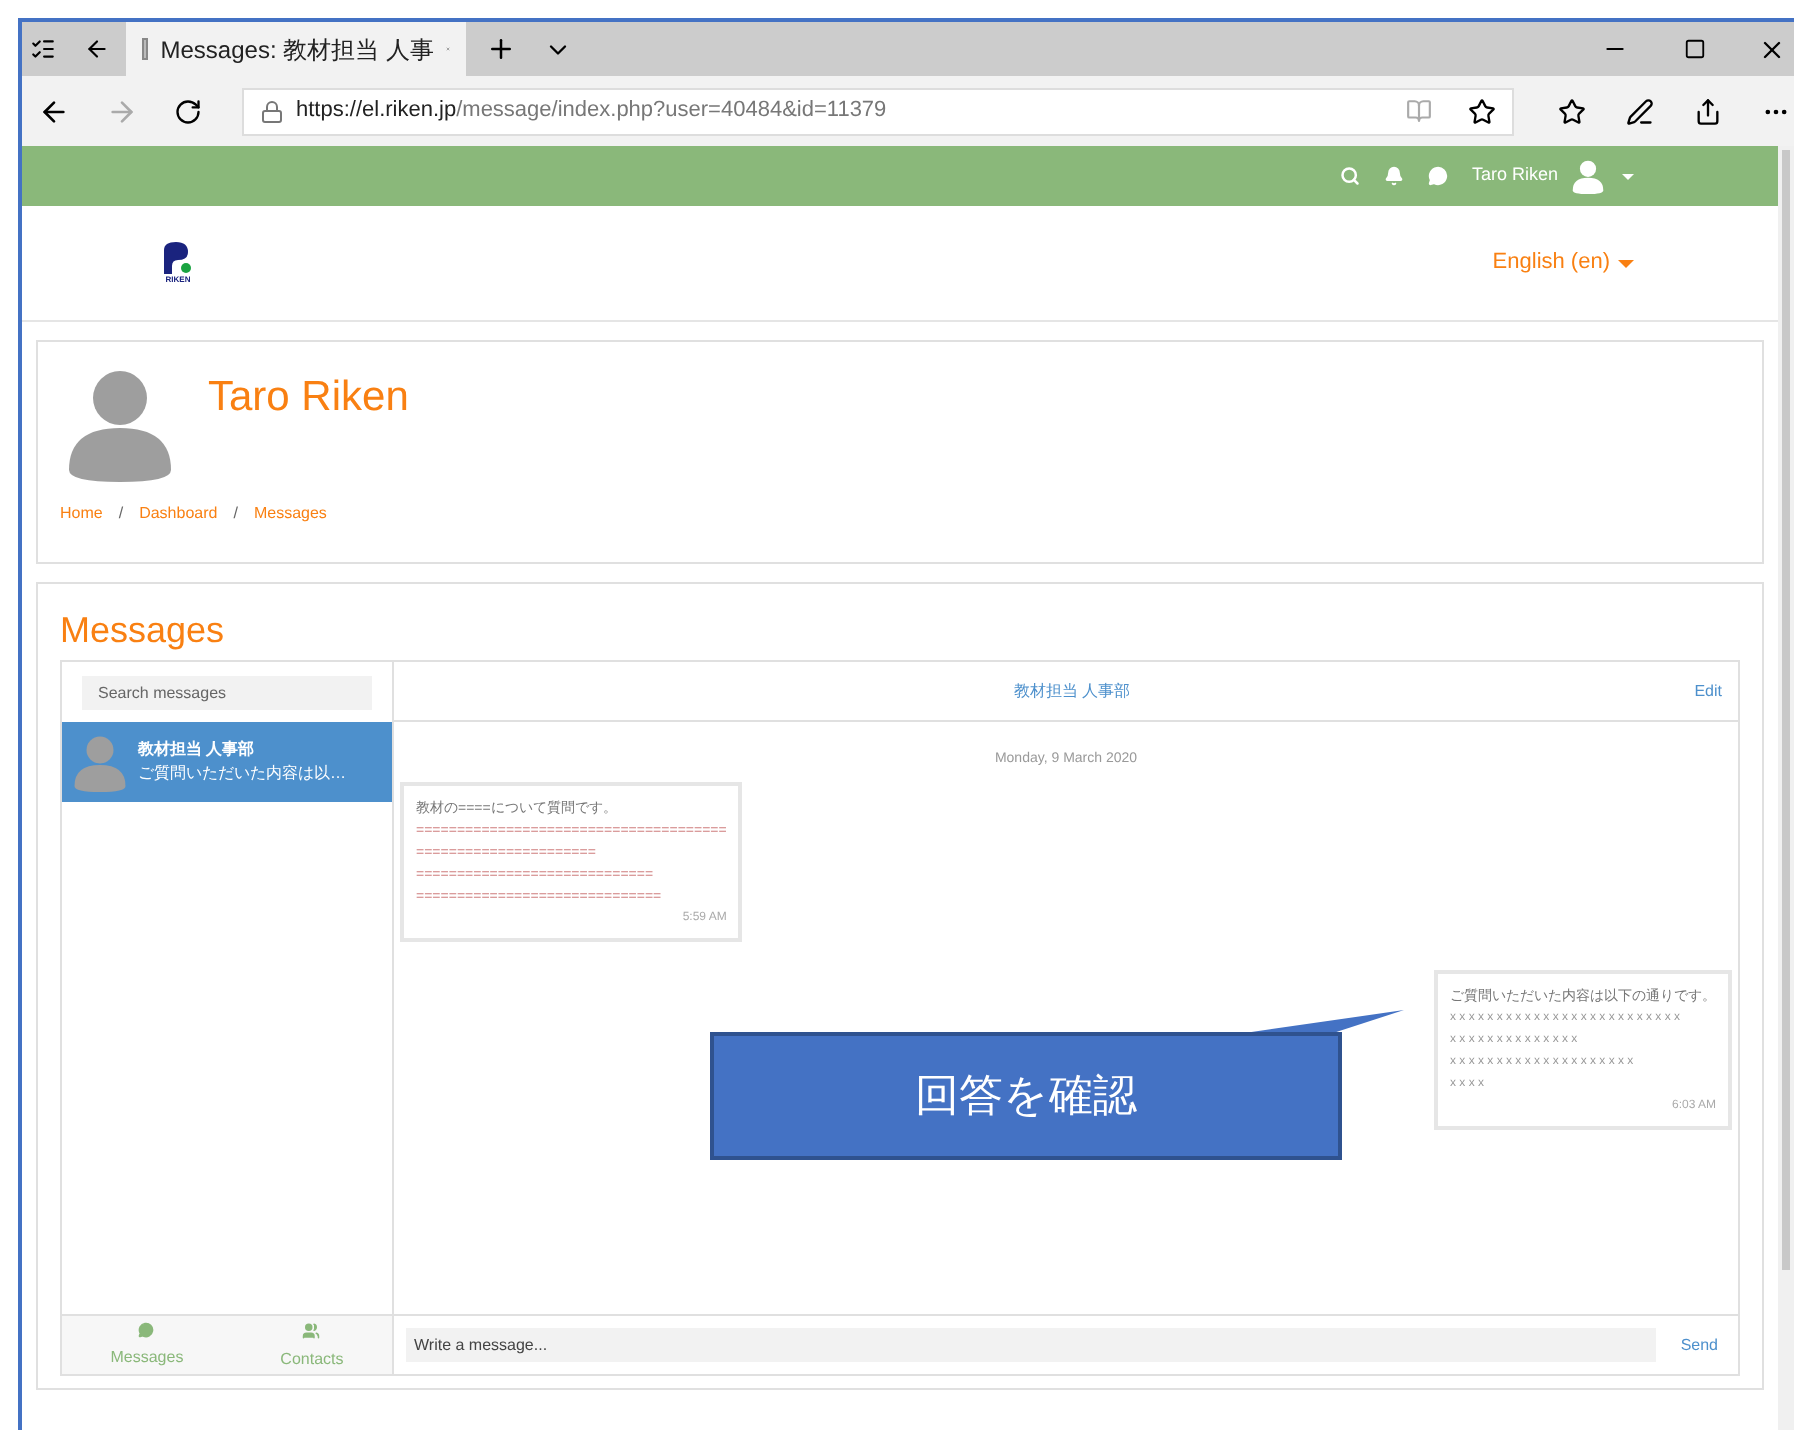  Describe the element at coordinates (1708, 111) in the screenshot. I see `share-icon` at that location.